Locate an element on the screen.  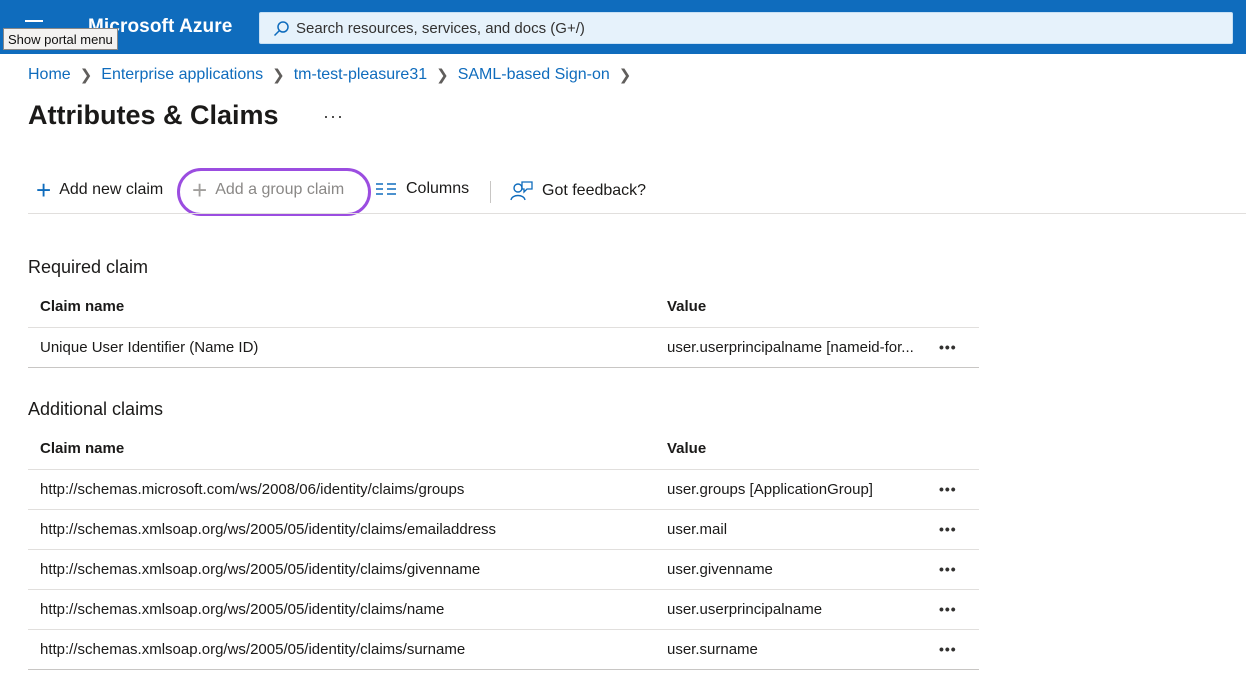
breadcrumb-home: Home is located at coordinates (49, 75).